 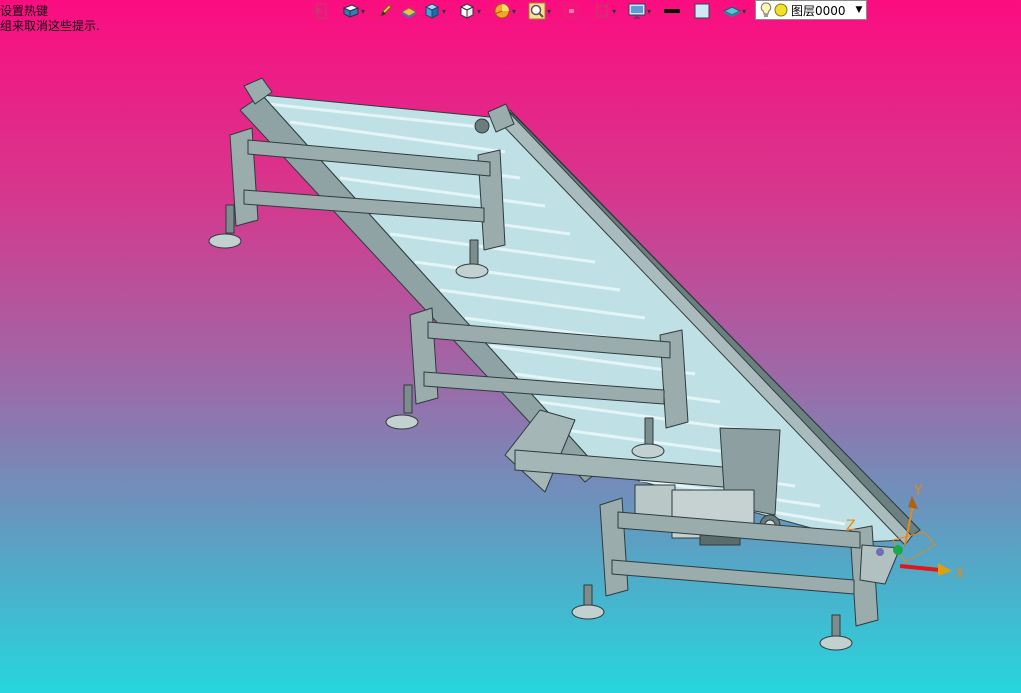 I want to click on x-axis-line, so click(x=920, y=568).